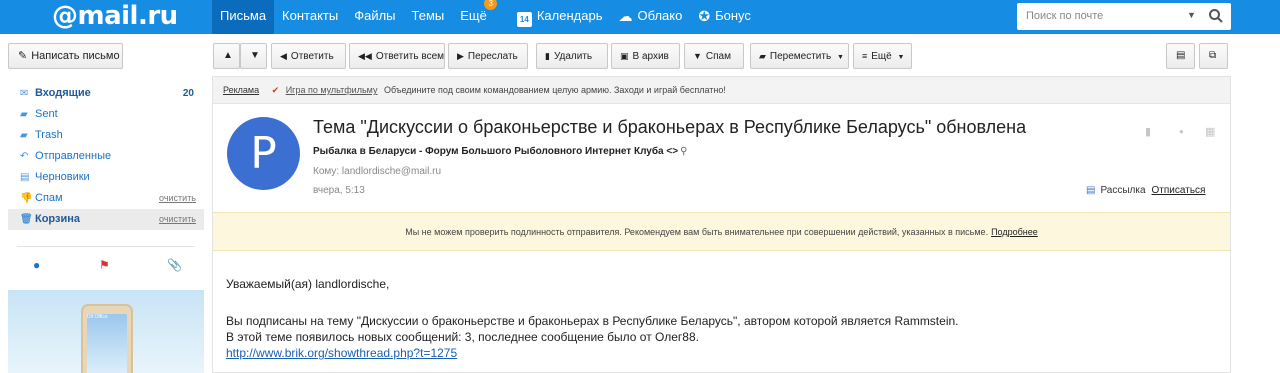 This screenshot has width=1280, height=373. I want to click on down-arrow-icon: ▼, so click(255, 55).